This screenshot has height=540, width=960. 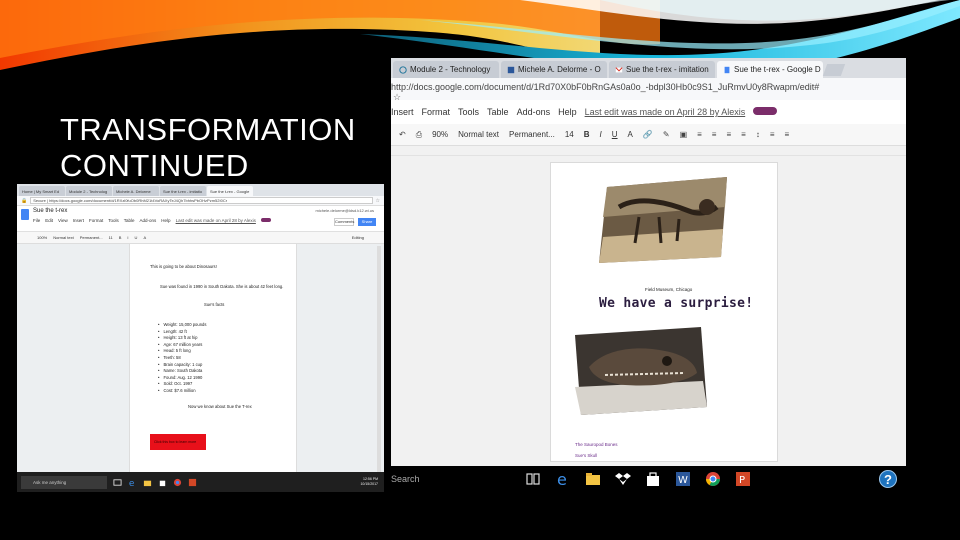 What do you see at coordinates (178, 442) in the screenshot?
I see `red-link-box: Click this box to learn more` at bounding box center [178, 442].